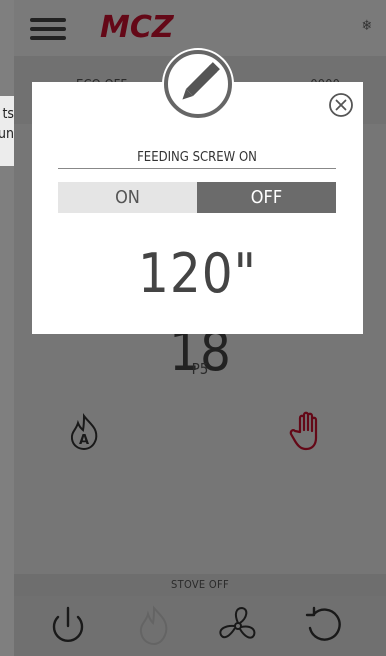  I want to click on left-edge-text: ts un, so click(7, 131).